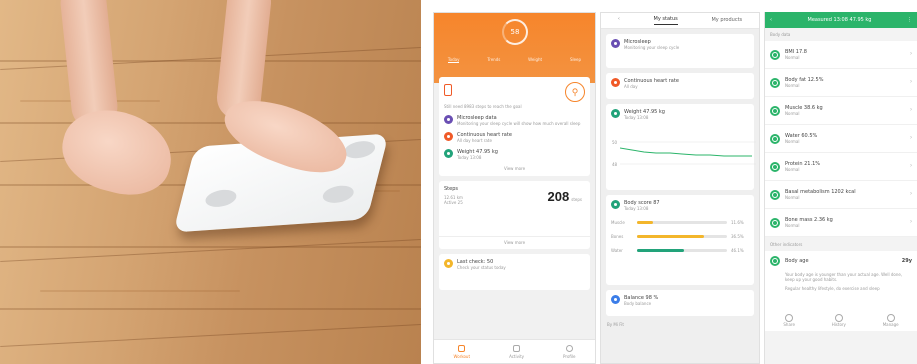 This screenshot has height=364, width=917. Describe the element at coordinates (841, 55) in the screenshot. I see `metric-row: BMI 17.8 Normal ›` at that location.